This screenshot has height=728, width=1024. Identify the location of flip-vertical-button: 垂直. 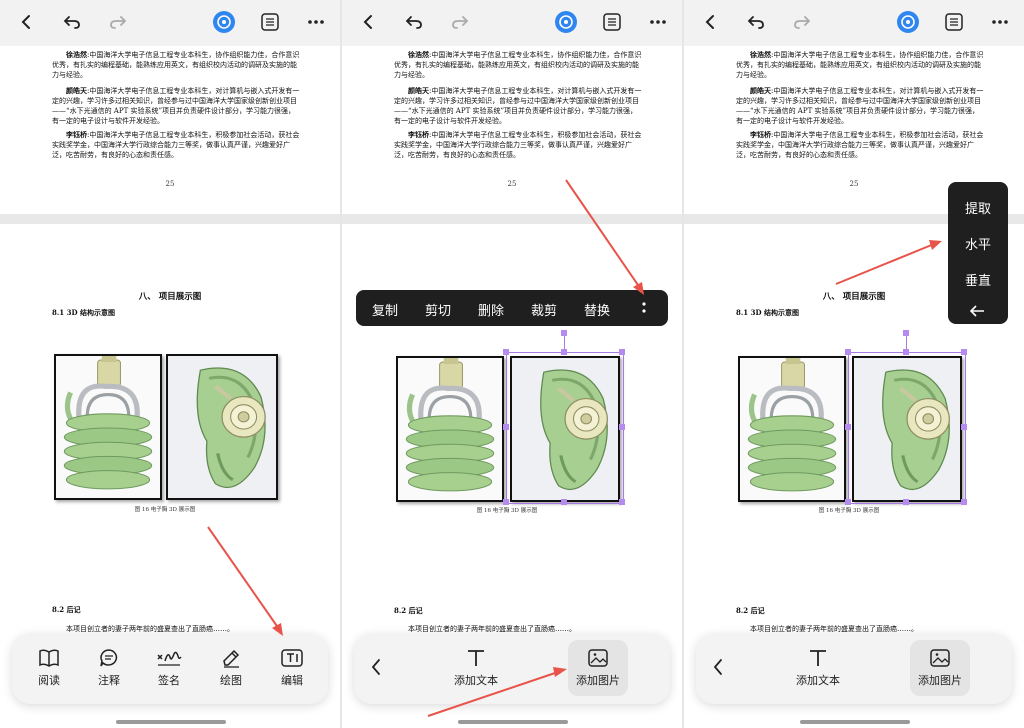
(978, 279).